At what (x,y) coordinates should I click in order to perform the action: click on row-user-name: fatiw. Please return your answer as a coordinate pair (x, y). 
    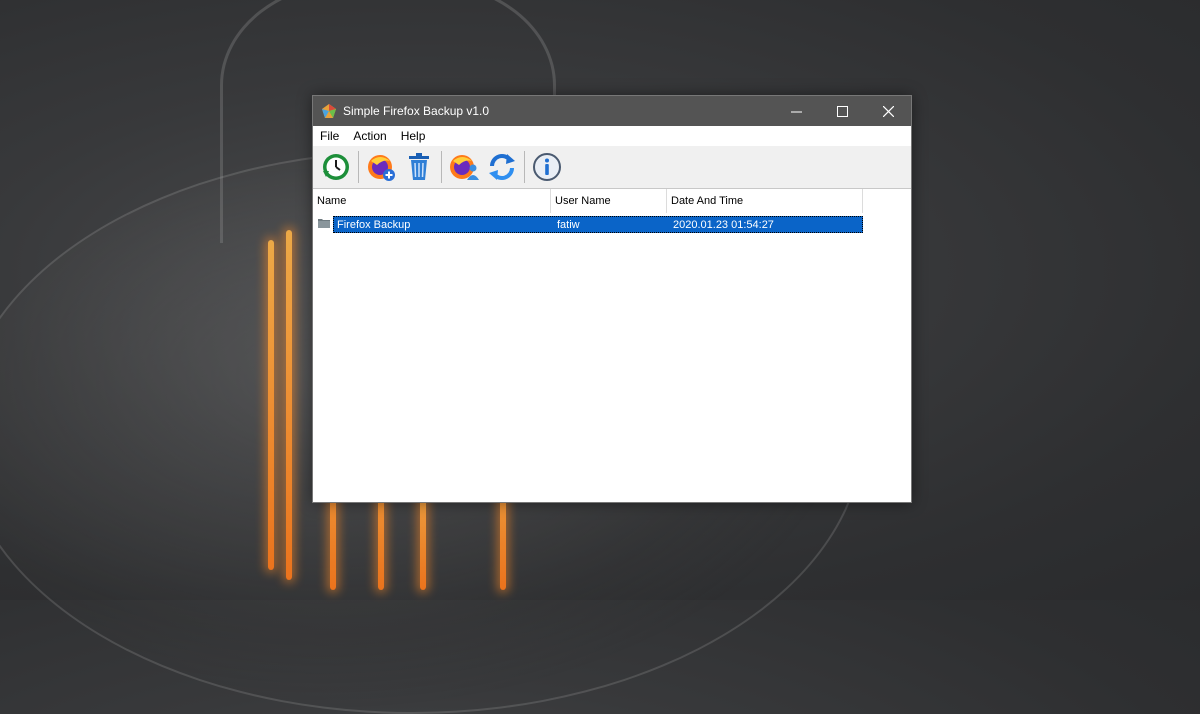
    Looking at the image, I should click on (568, 224).